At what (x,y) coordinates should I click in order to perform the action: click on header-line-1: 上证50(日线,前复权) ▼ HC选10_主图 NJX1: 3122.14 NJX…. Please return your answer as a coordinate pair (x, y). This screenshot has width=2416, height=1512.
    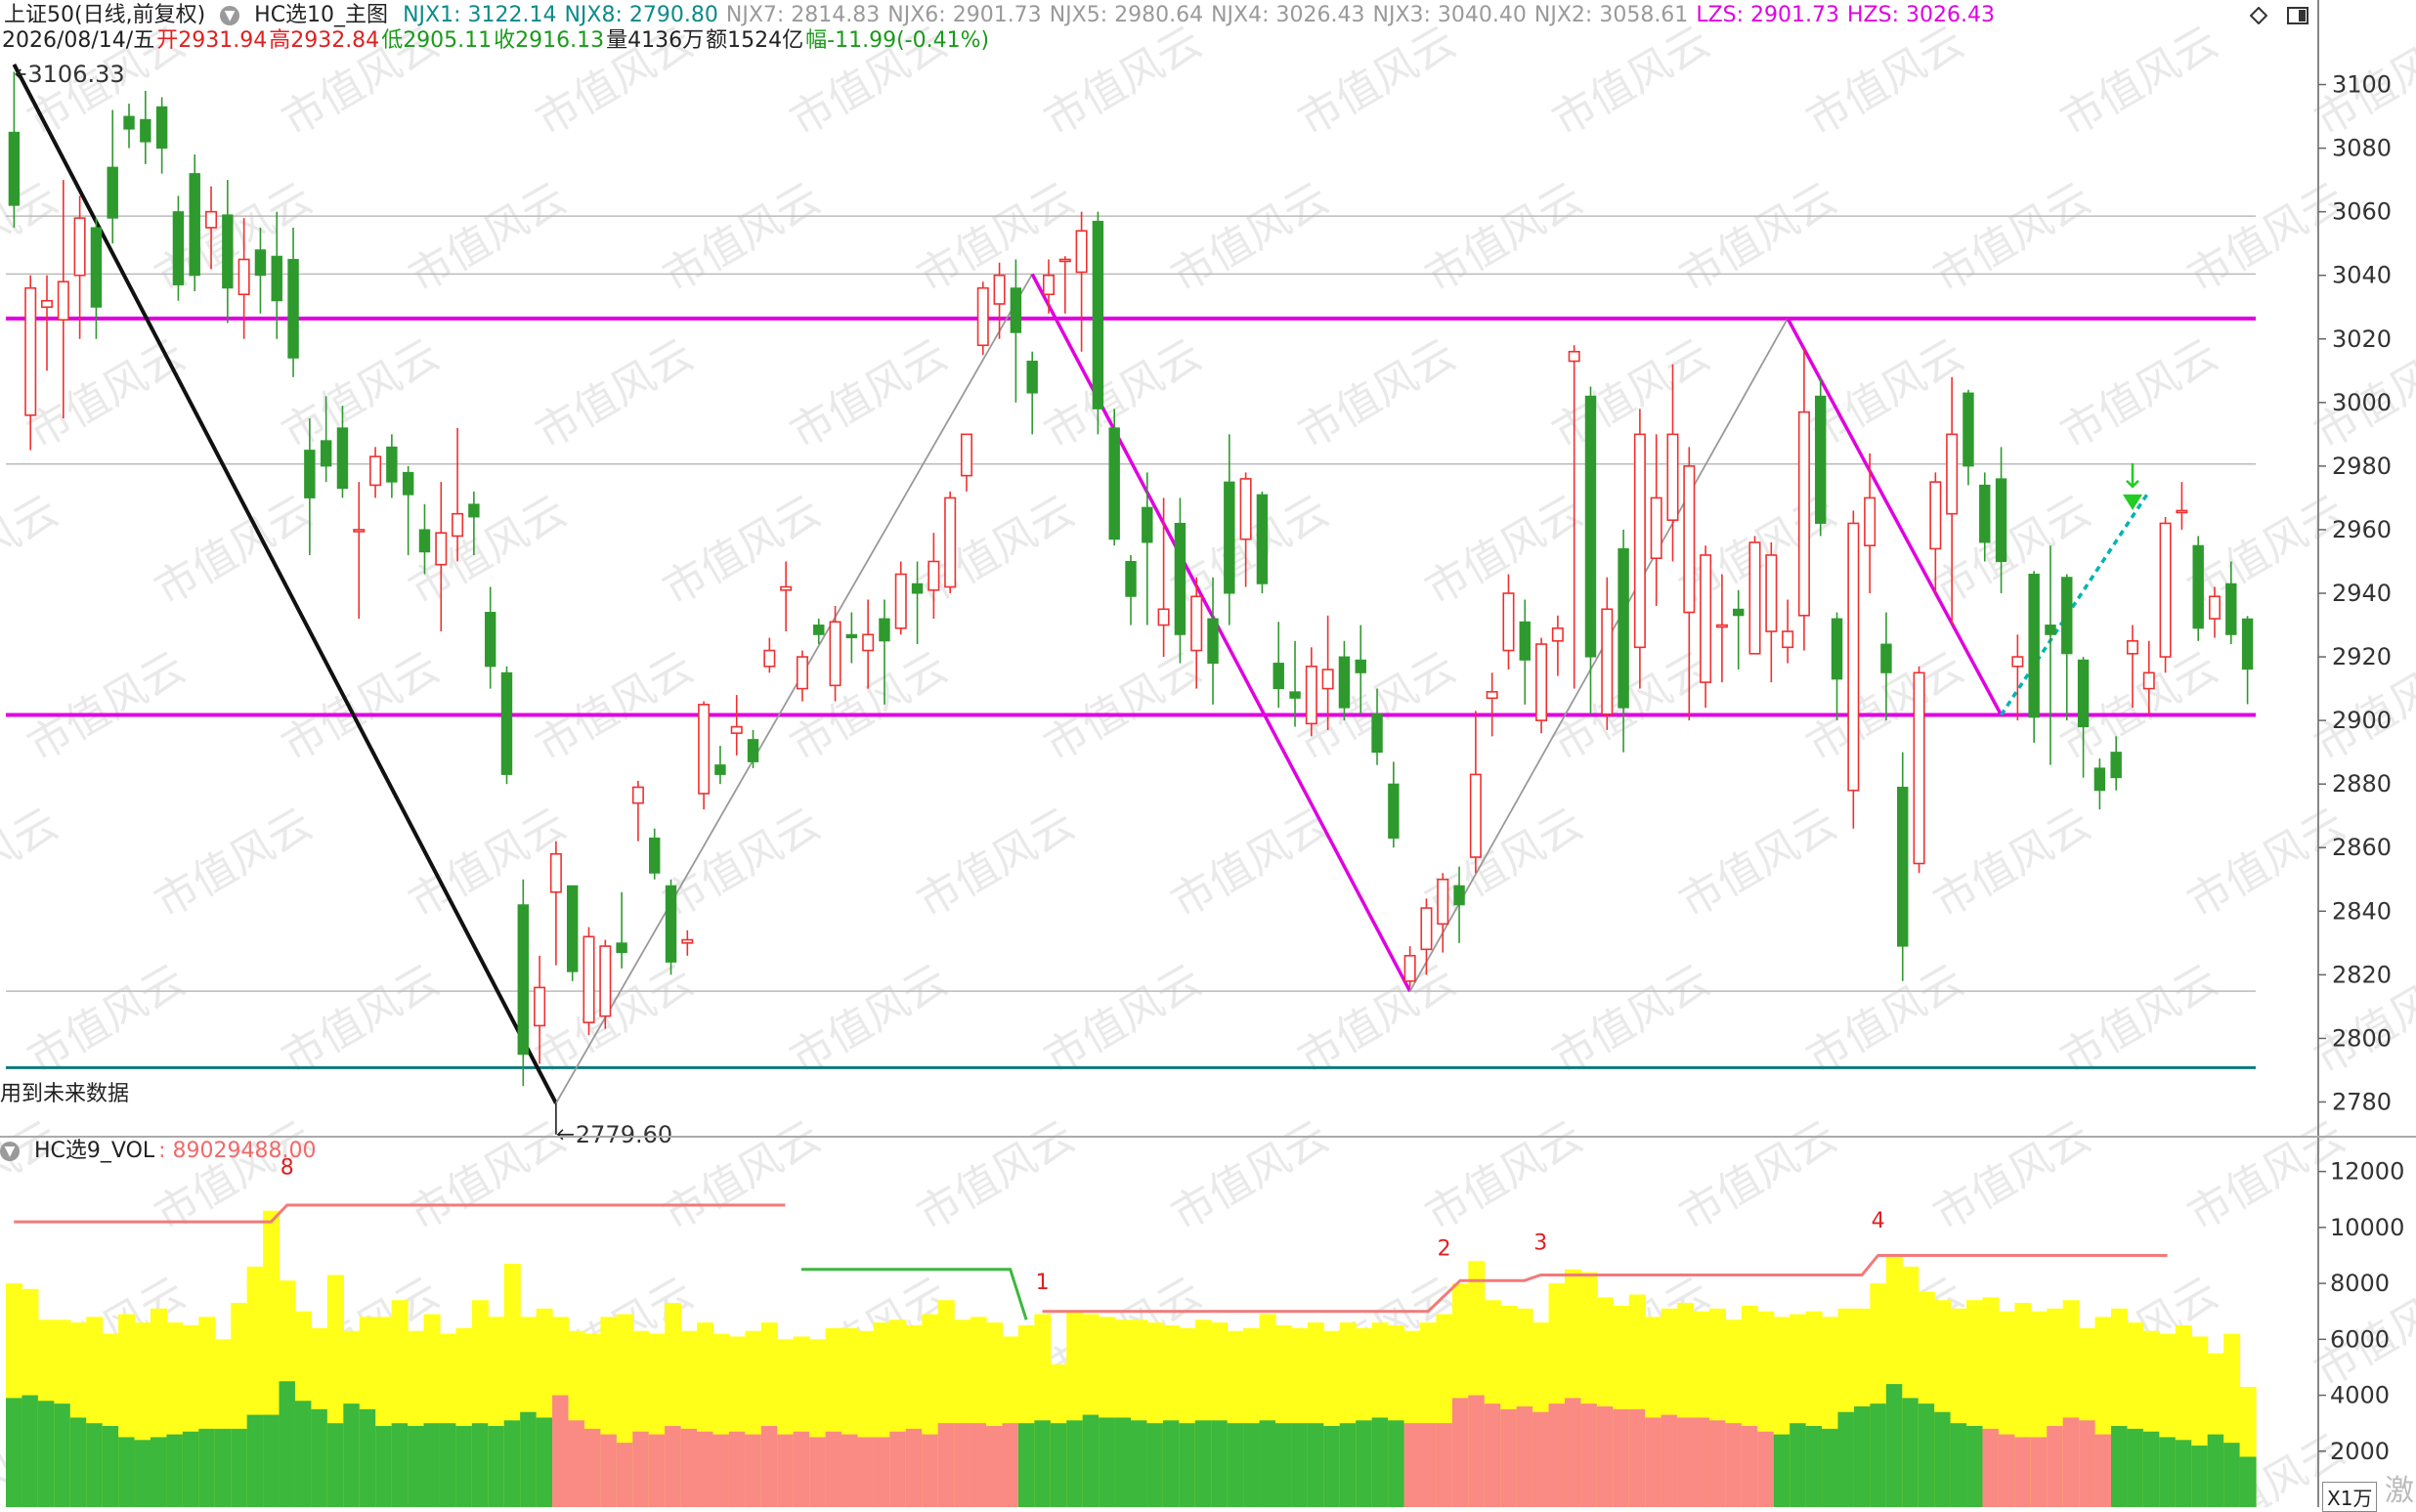
    Looking at the image, I should click on (1007, 15).